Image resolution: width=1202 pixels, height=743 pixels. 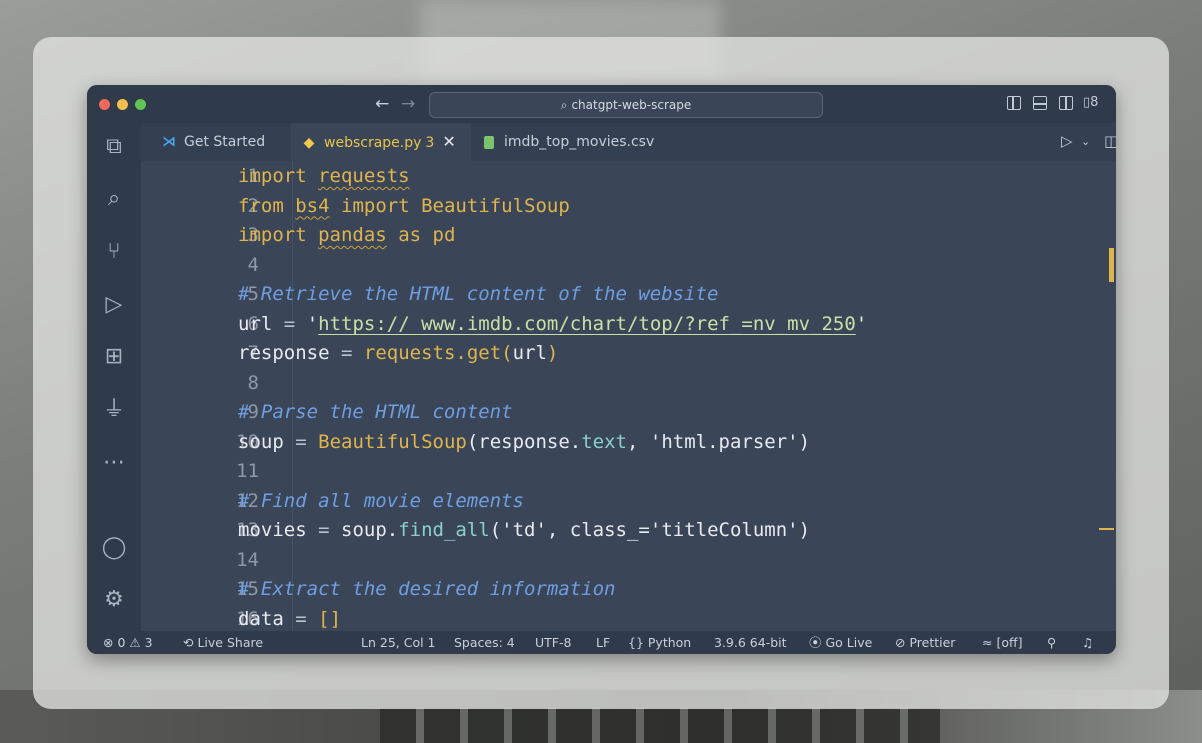 I want to click on live-share-button: ⟲ Live Share, so click(x=223, y=642).